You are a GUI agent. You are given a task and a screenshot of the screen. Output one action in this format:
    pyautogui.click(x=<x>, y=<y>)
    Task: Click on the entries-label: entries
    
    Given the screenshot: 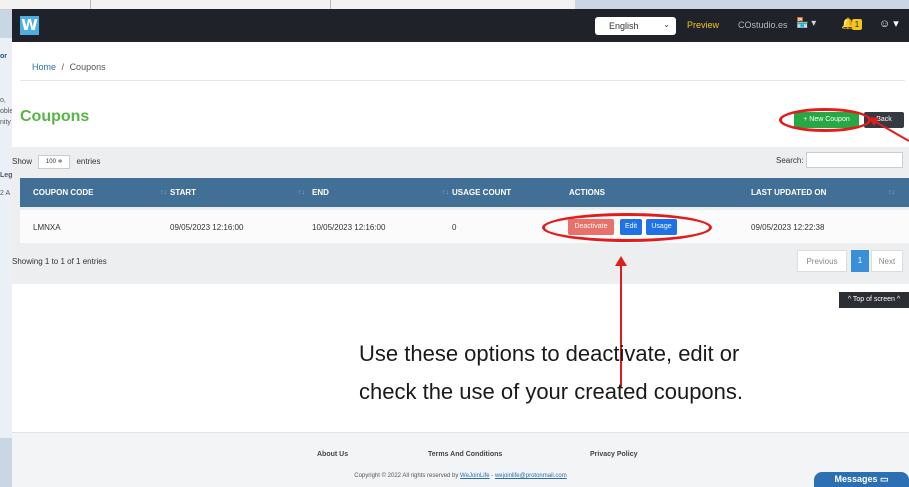 What is the action you would take?
    pyautogui.click(x=88, y=162)
    